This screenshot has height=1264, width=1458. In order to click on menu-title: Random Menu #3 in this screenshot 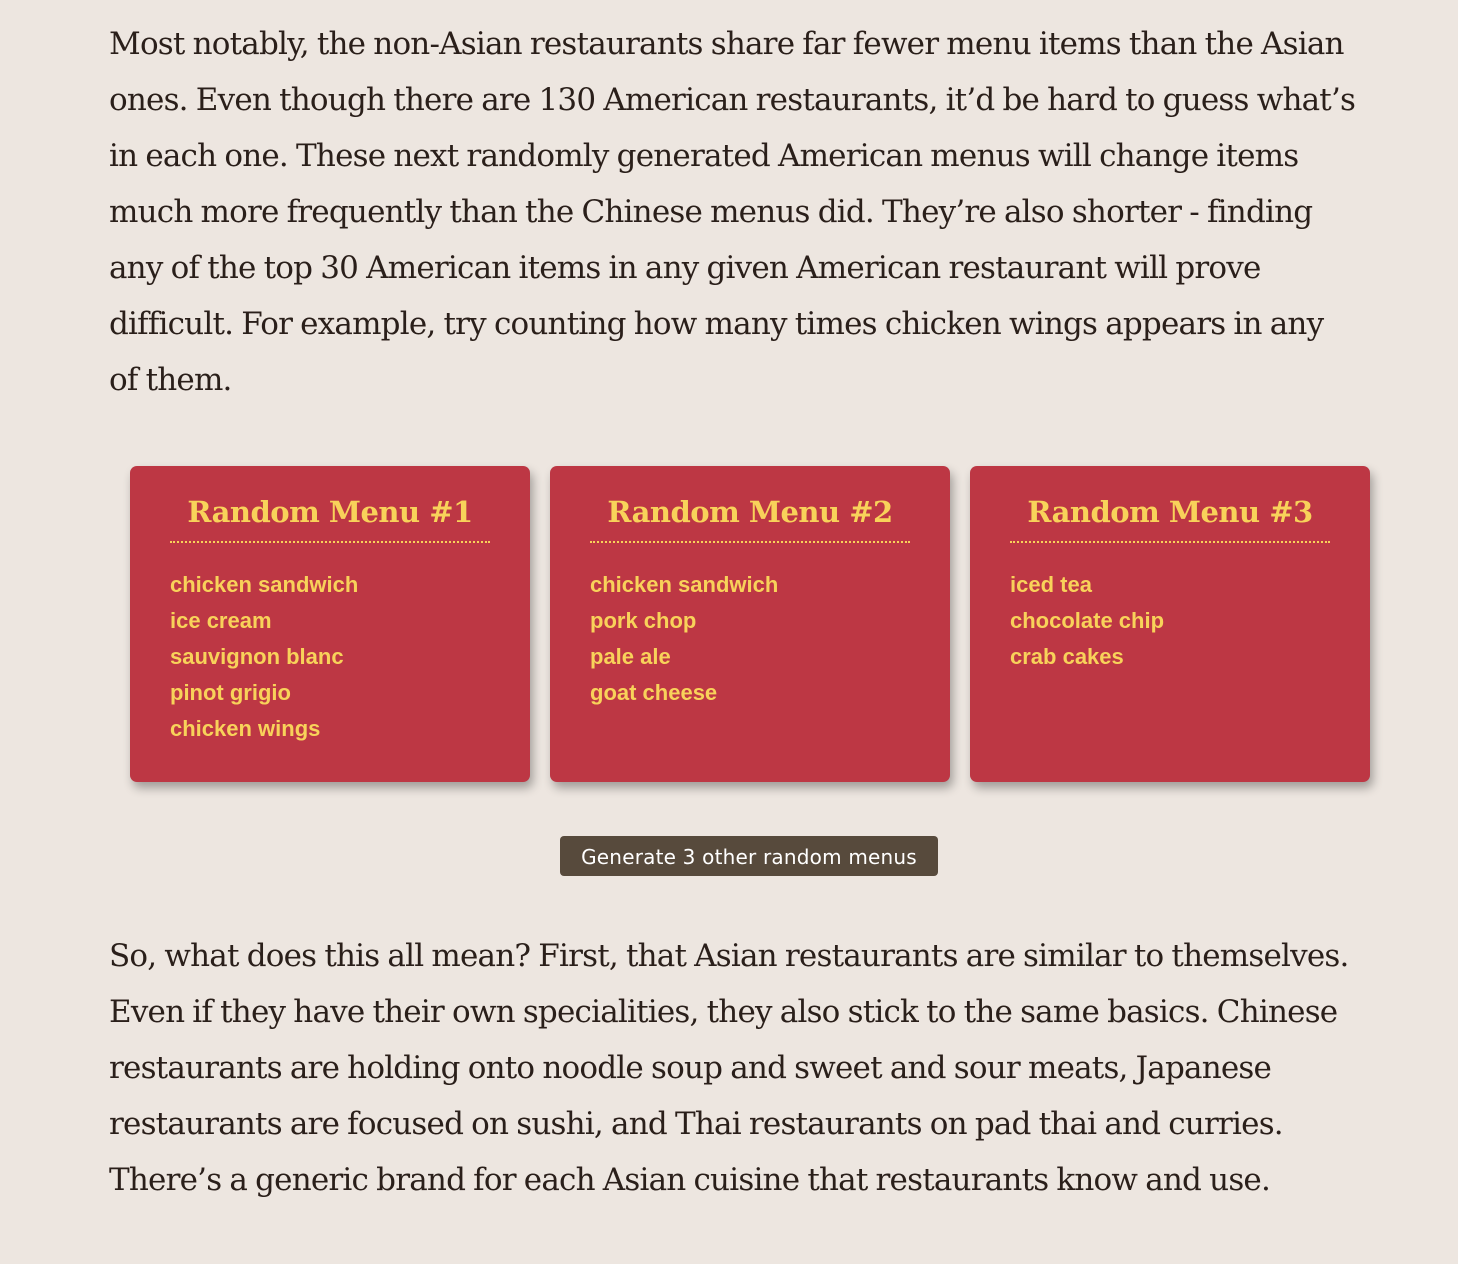, I will do `click(1170, 504)`.